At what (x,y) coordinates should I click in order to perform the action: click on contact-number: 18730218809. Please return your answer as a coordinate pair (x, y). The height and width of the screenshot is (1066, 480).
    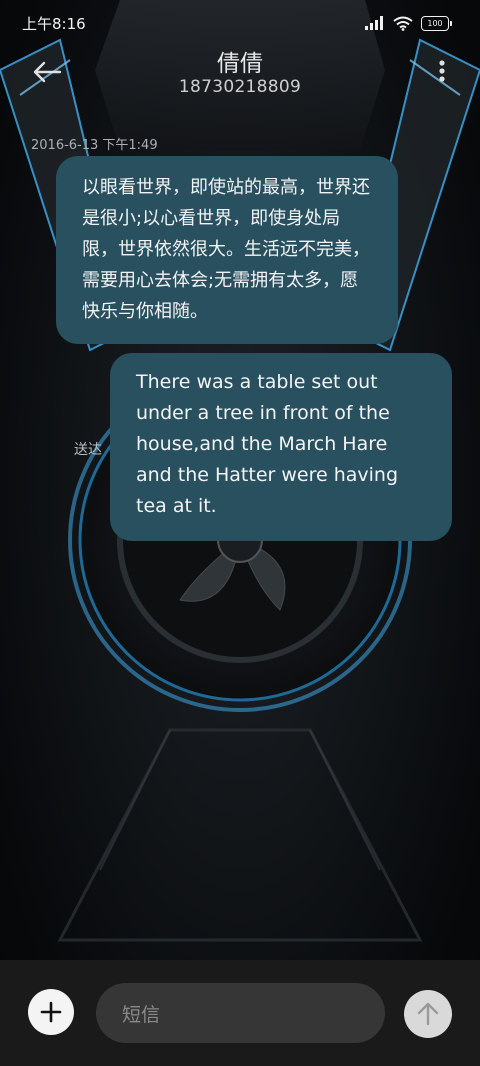
    Looking at the image, I should click on (240, 87).